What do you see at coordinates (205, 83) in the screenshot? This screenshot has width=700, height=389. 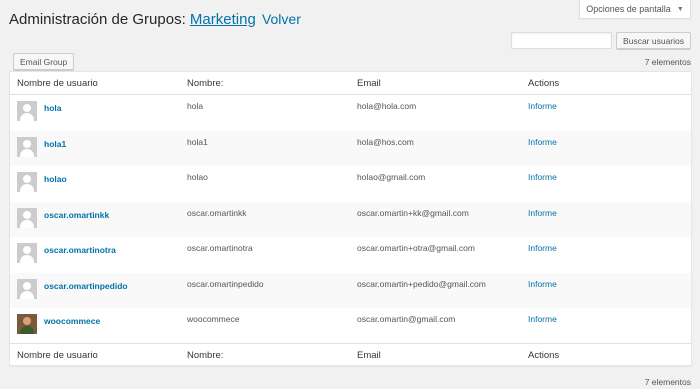 I see `column-header-name: Nombre:` at bounding box center [205, 83].